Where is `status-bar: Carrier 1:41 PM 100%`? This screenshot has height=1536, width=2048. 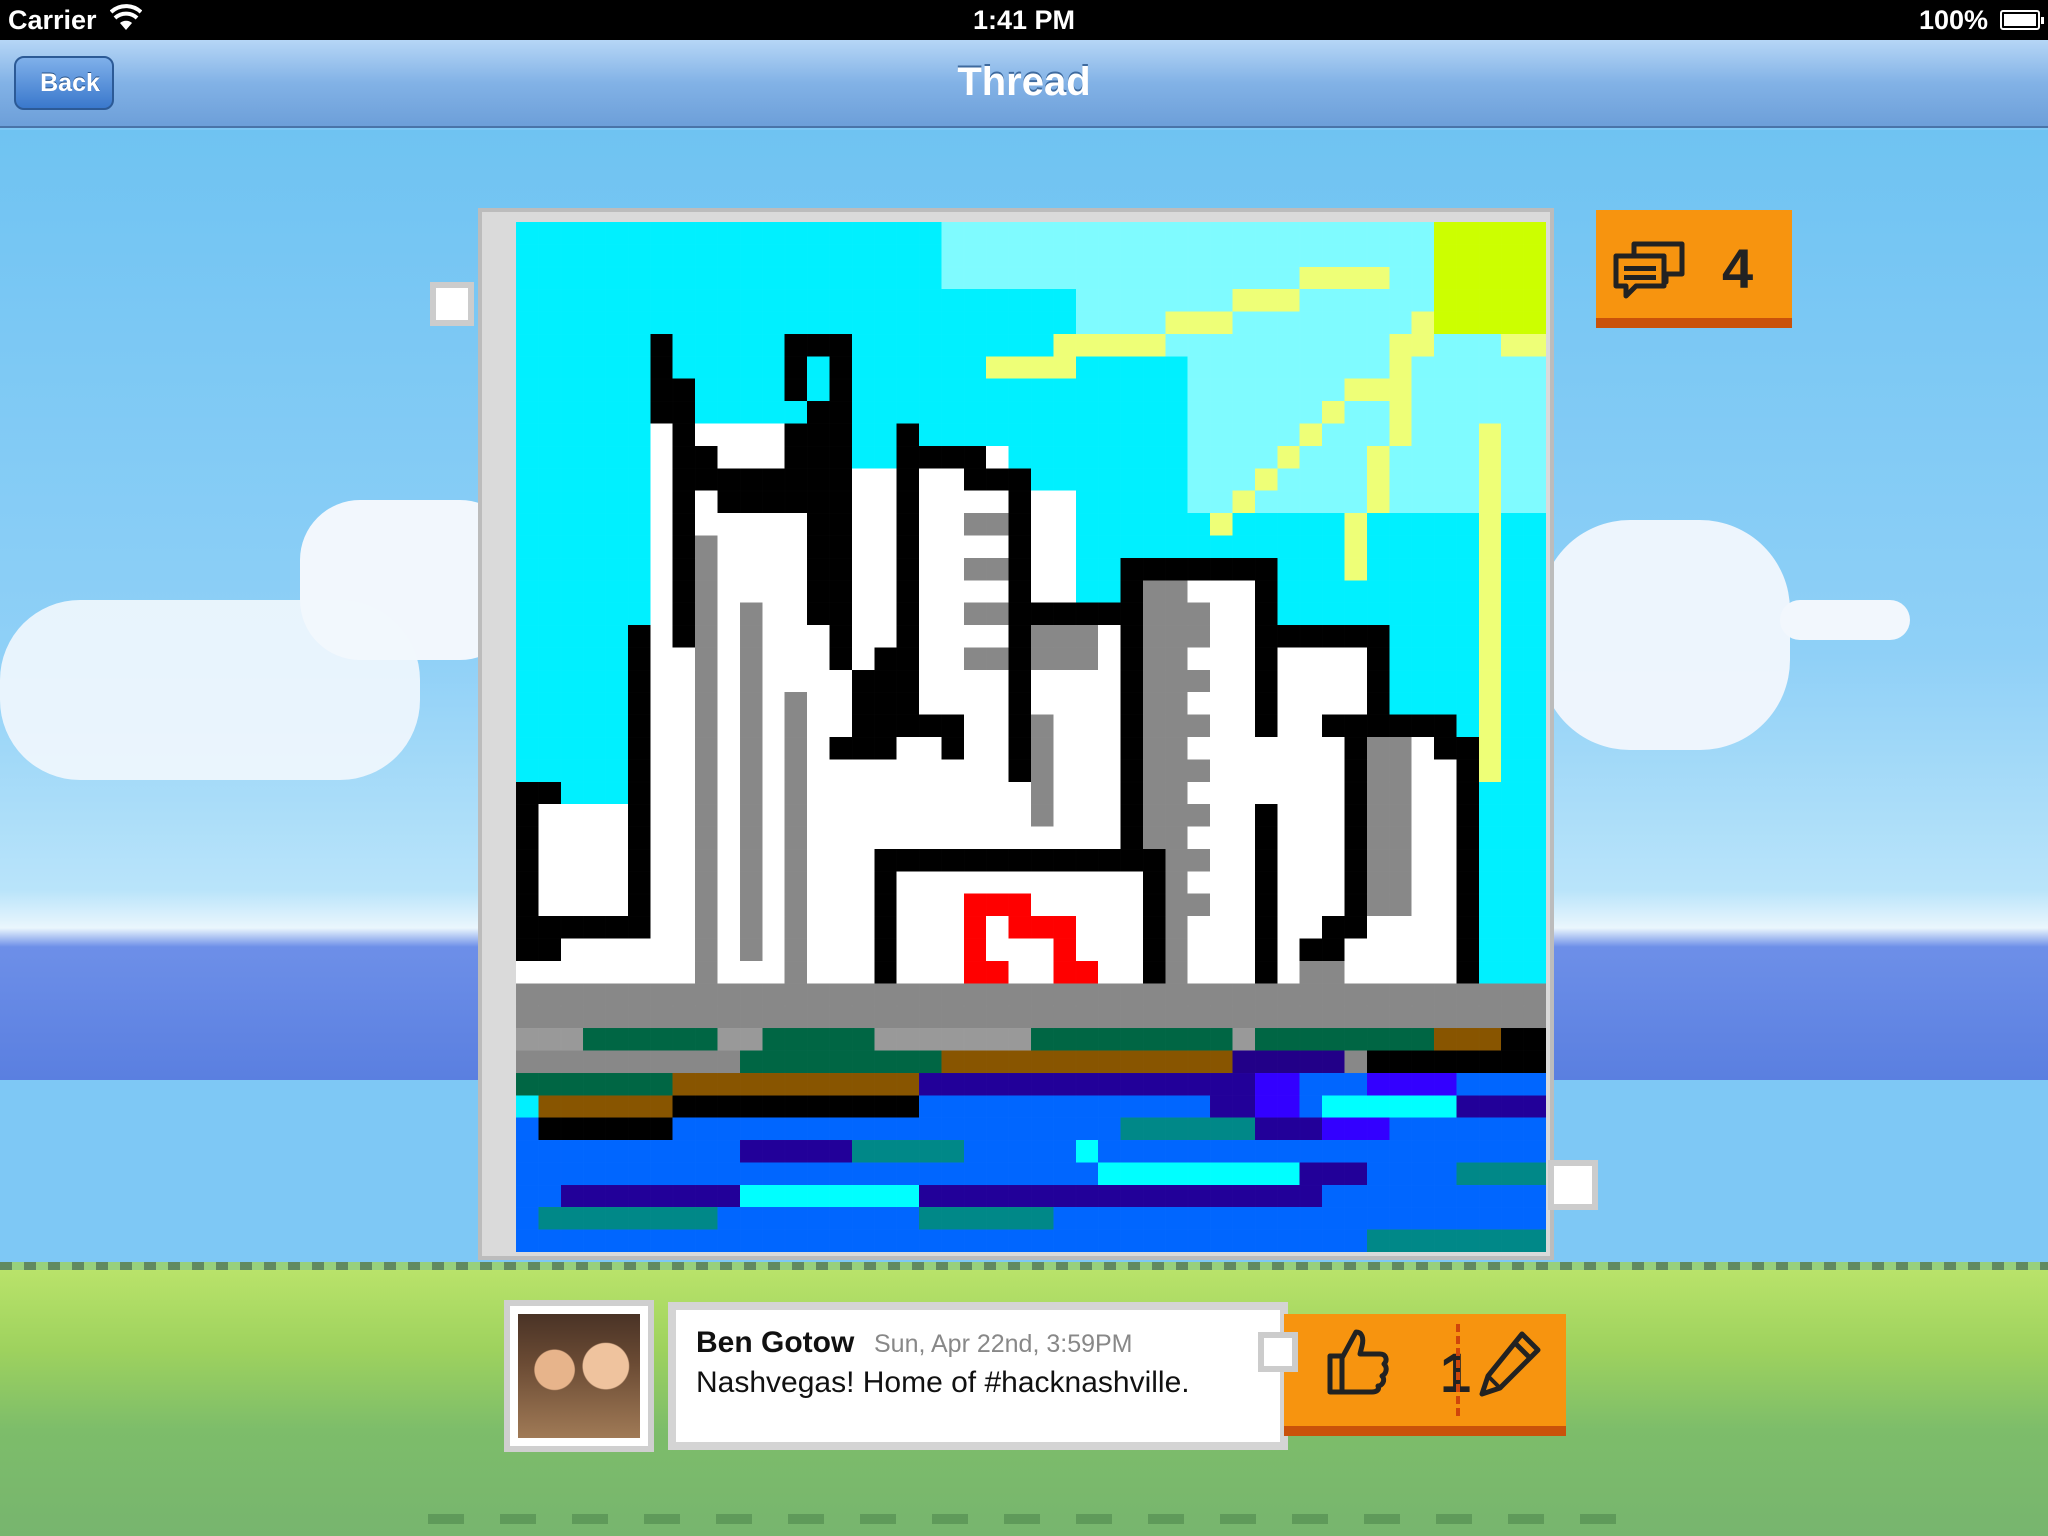 status-bar: Carrier 1:41 PM 100% is located at coordinates (1024, 20).